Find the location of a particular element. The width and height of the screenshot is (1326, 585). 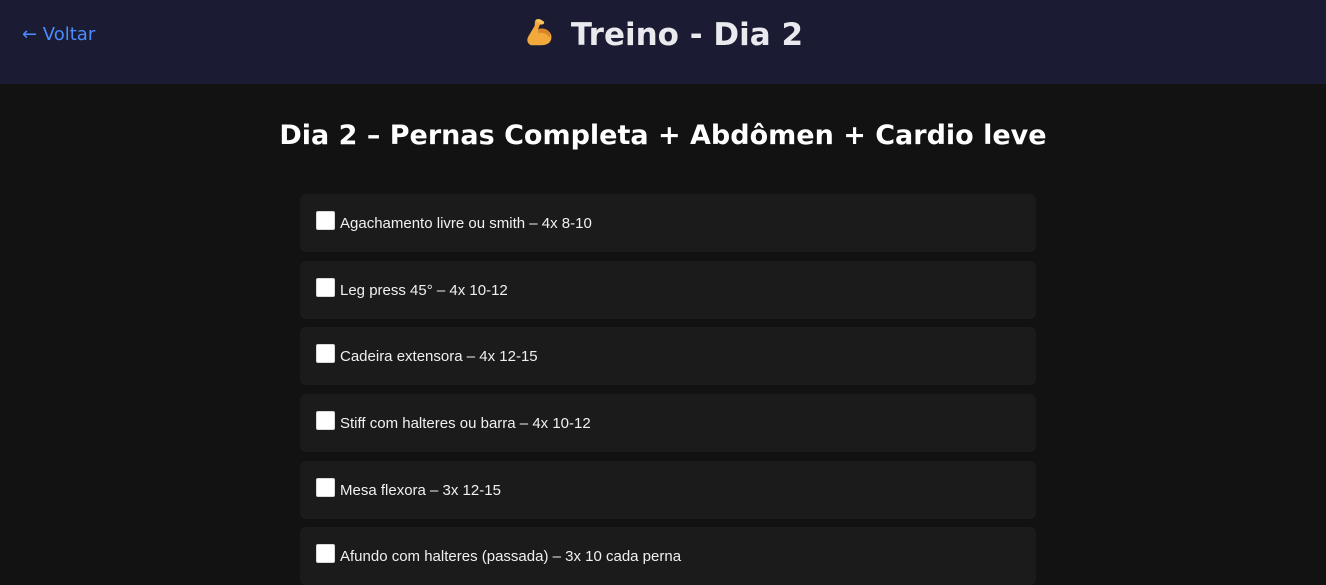

exercise-label: Agachamento livre ou smith – 4x 8-10 is located at coordinates (466, 223).